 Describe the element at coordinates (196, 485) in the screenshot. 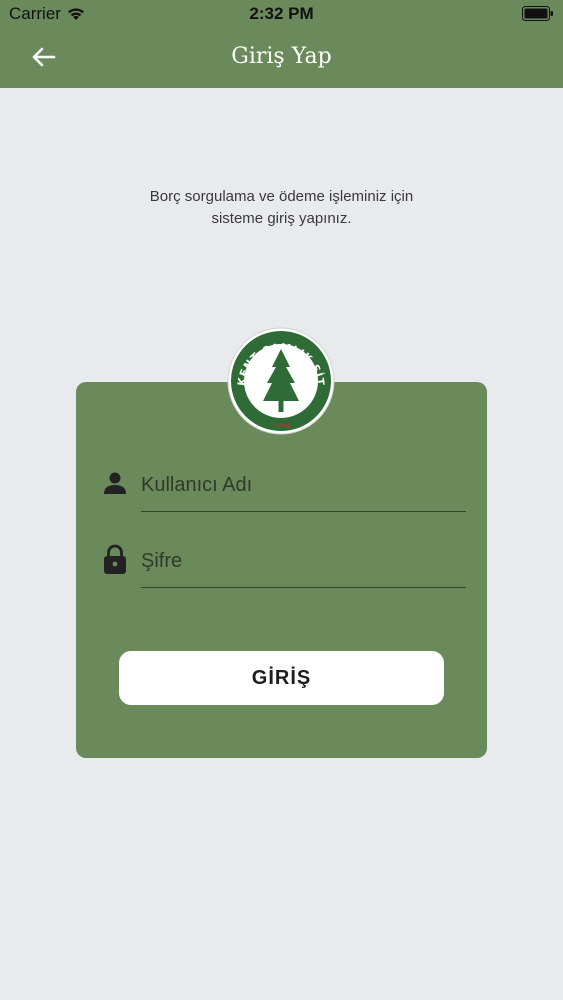

I see `username-input: Kullanıcı Adı` at that location.